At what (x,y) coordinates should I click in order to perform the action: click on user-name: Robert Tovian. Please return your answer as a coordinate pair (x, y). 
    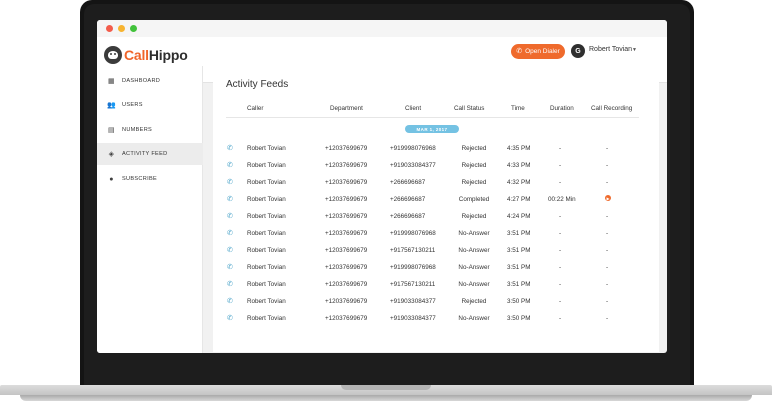
    Looking at the image, I should click on (610, 49).